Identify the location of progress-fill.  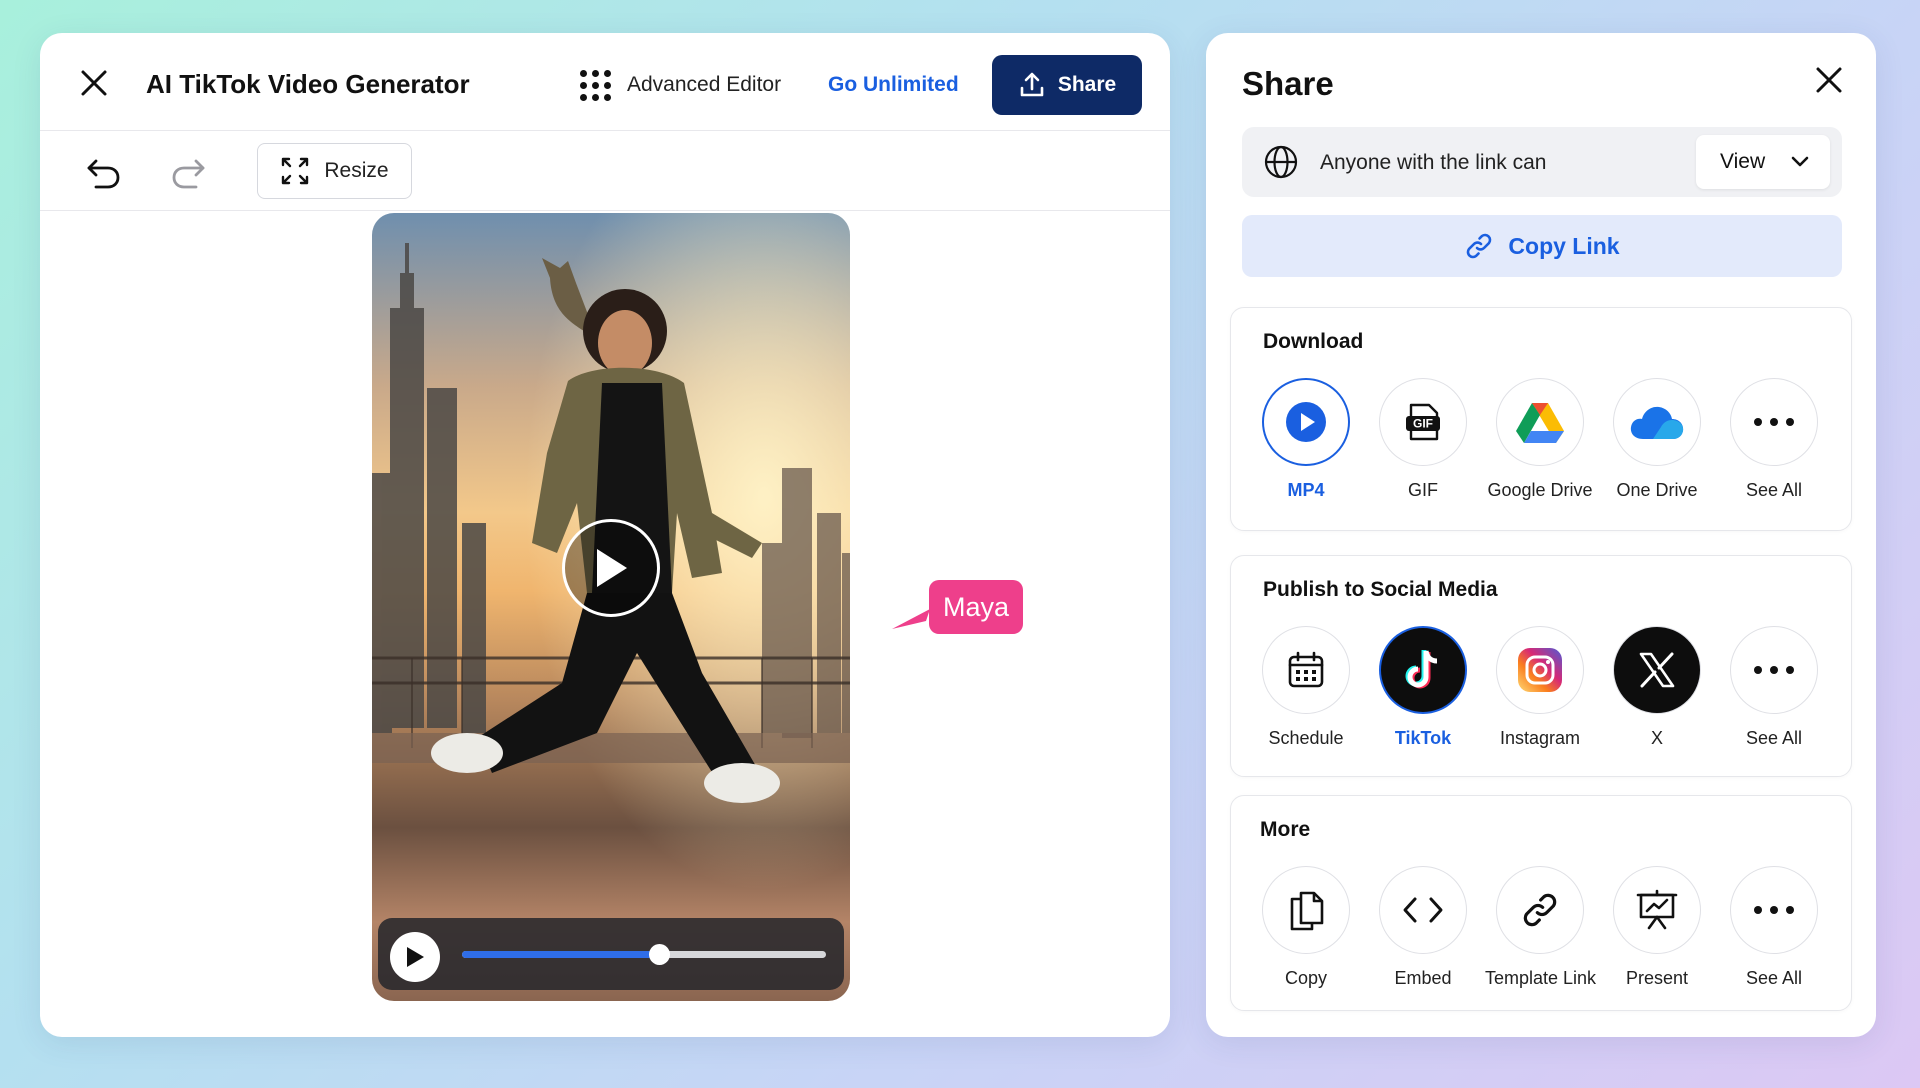
(560, 954).